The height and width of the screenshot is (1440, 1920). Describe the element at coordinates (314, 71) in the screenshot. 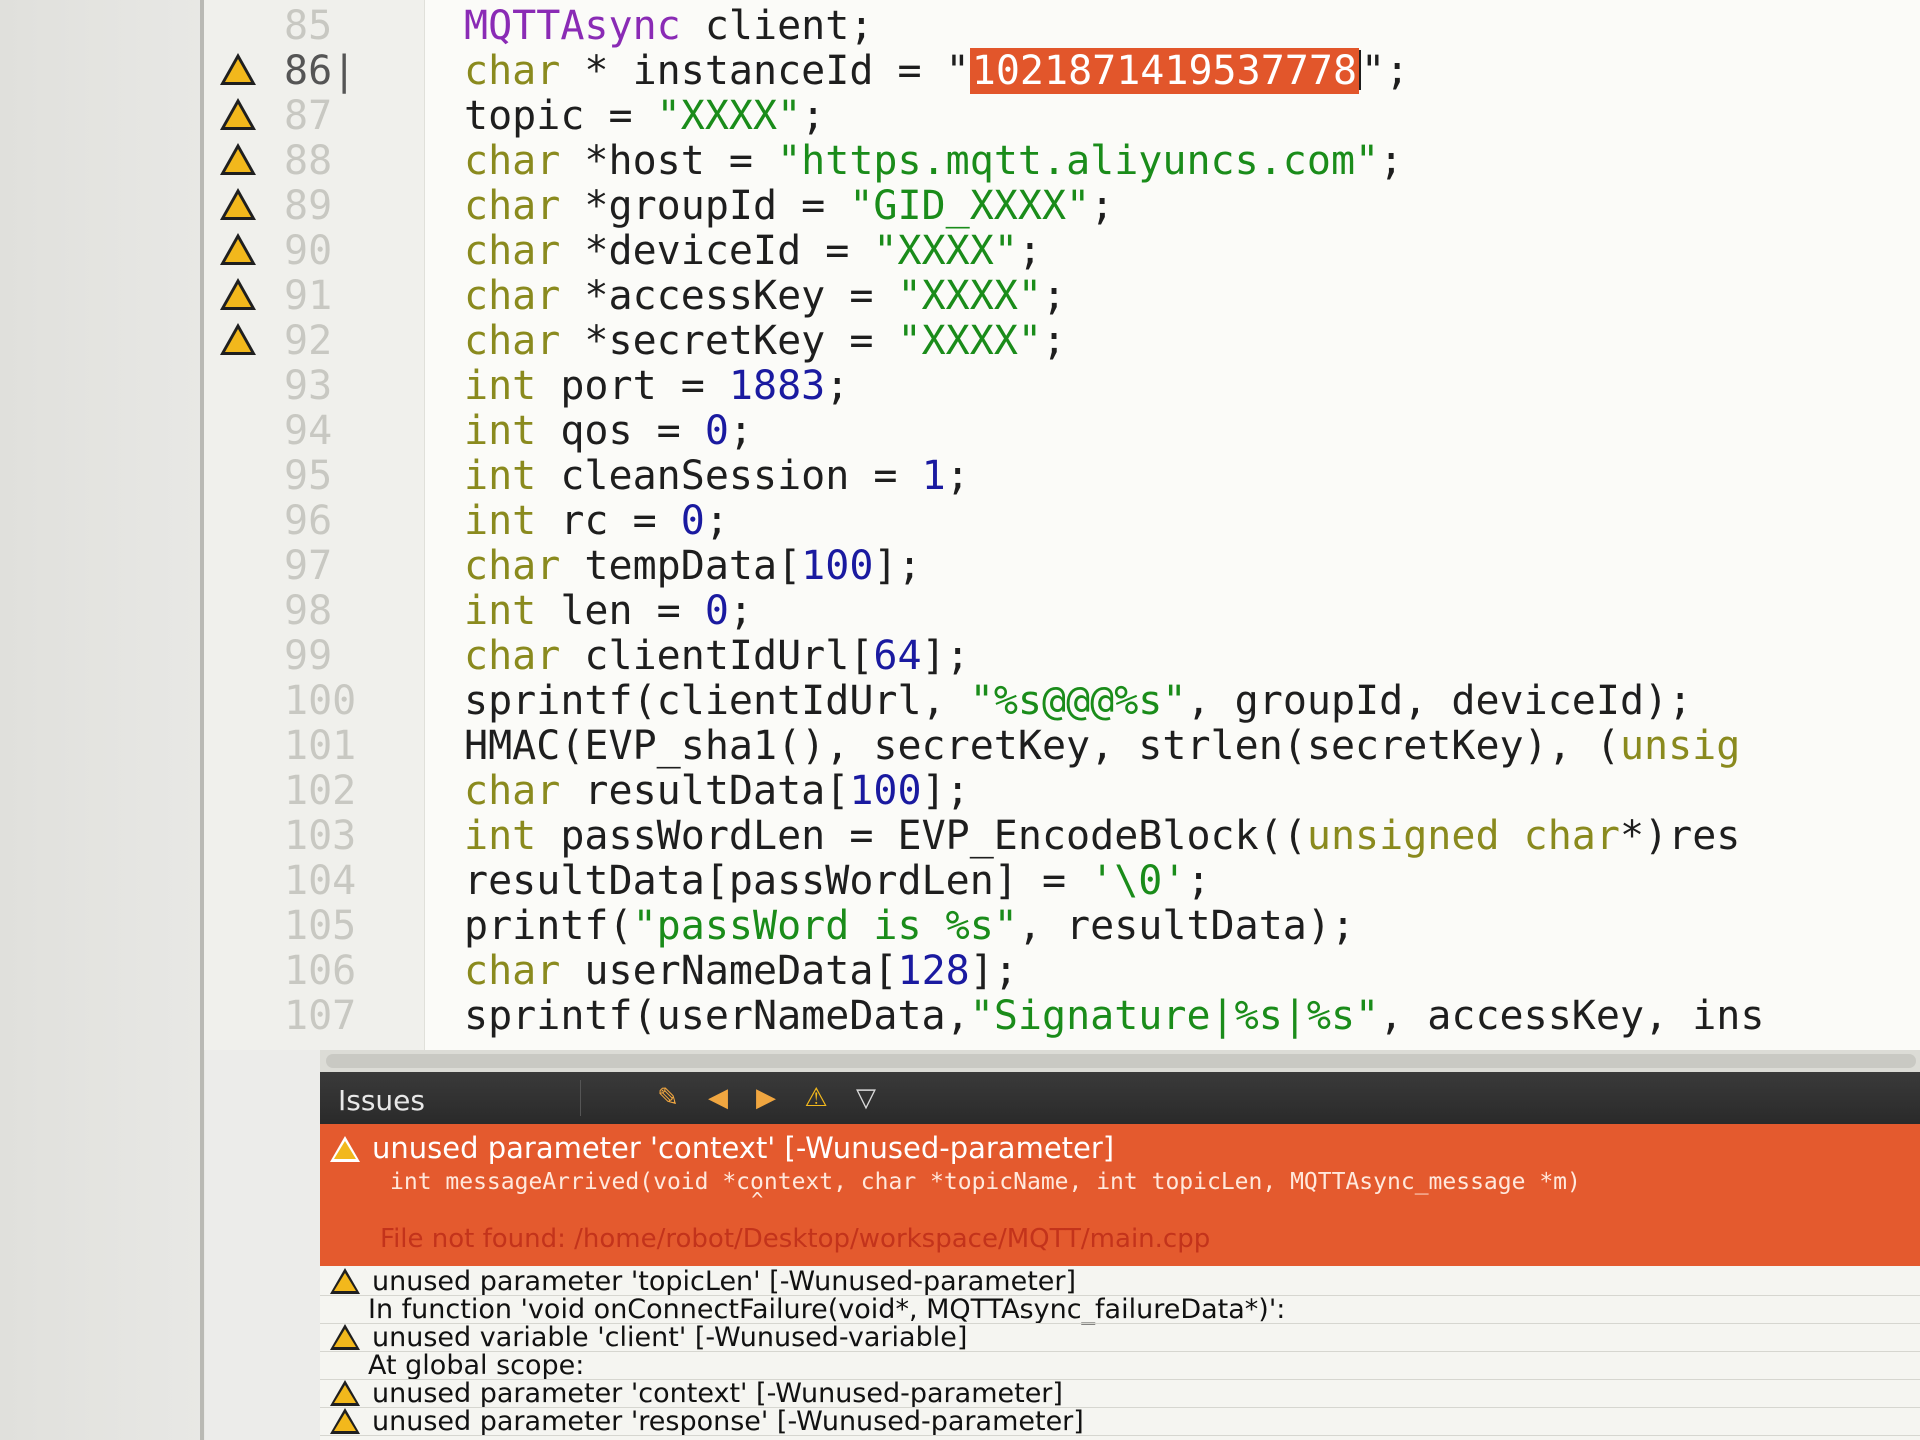

I see `gutter-line: ! 86|` at that location.